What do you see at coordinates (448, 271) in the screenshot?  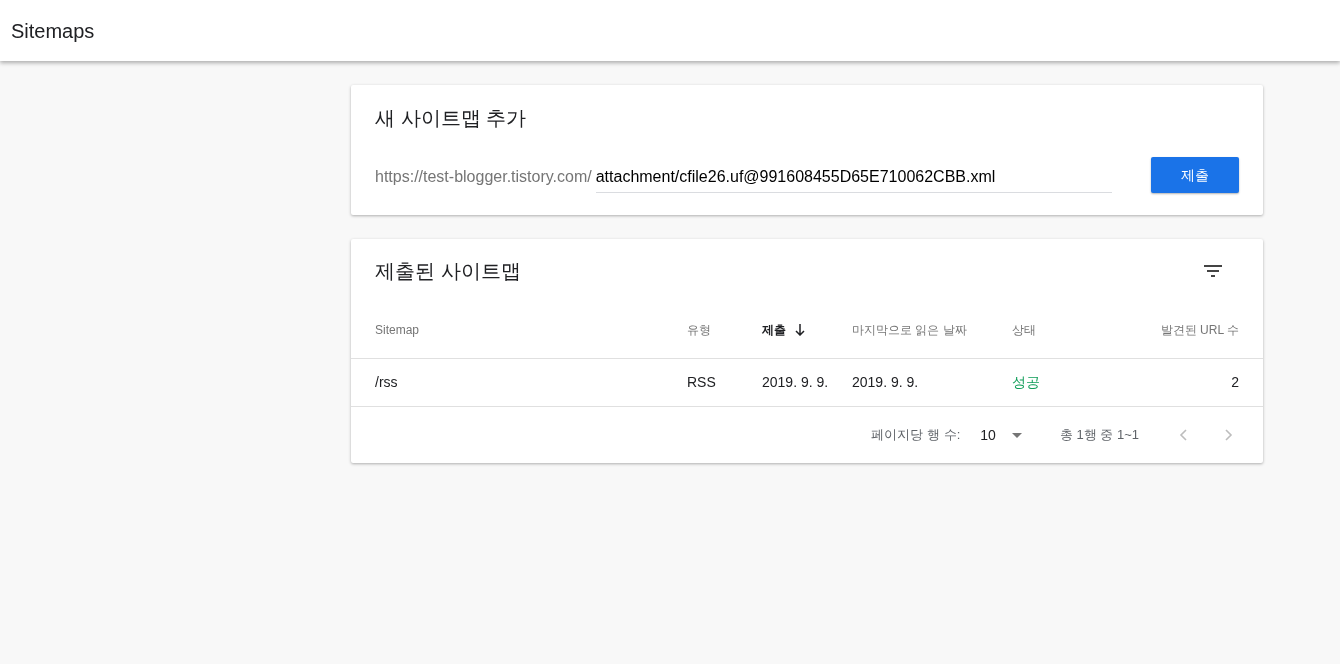 I see `card-title: 제출된 사이트맵` at bounding box center [448, 271].